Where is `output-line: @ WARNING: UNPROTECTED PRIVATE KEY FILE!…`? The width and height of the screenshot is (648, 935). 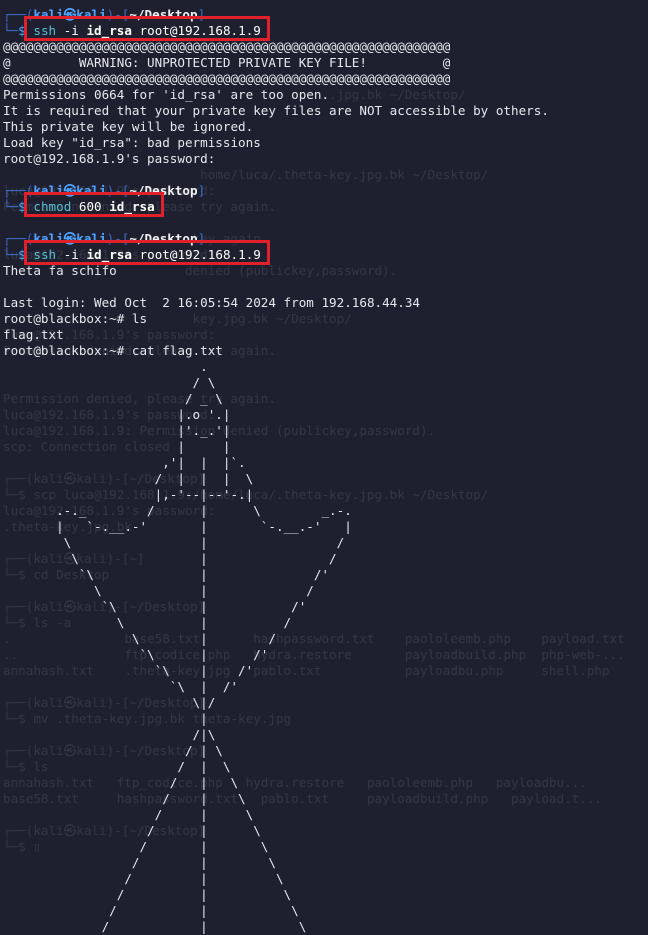 output-line: @ WARNING: UNPROTECTED PRIVATE KEY FILE!… is located at coordinates (227, 62).